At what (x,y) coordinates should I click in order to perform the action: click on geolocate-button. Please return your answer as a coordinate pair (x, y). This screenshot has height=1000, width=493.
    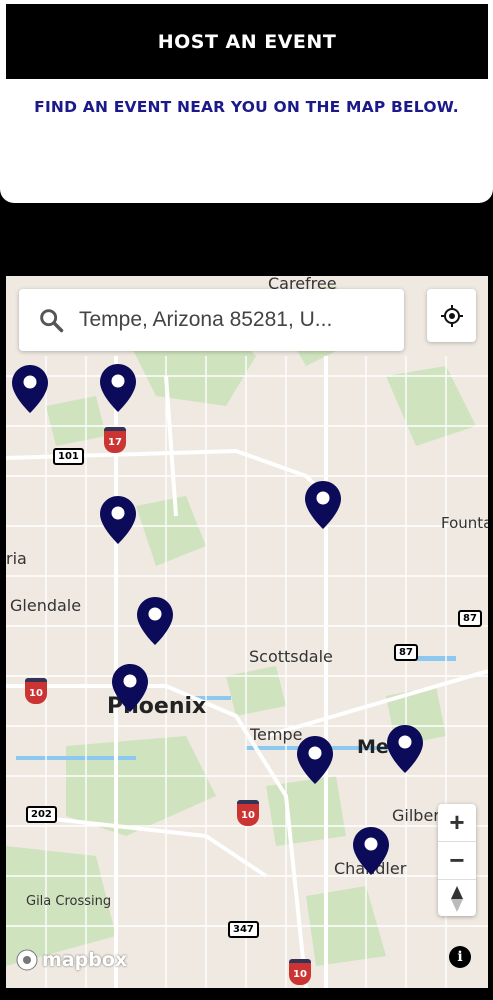
    Looking at the image, I should click on (451, 315).